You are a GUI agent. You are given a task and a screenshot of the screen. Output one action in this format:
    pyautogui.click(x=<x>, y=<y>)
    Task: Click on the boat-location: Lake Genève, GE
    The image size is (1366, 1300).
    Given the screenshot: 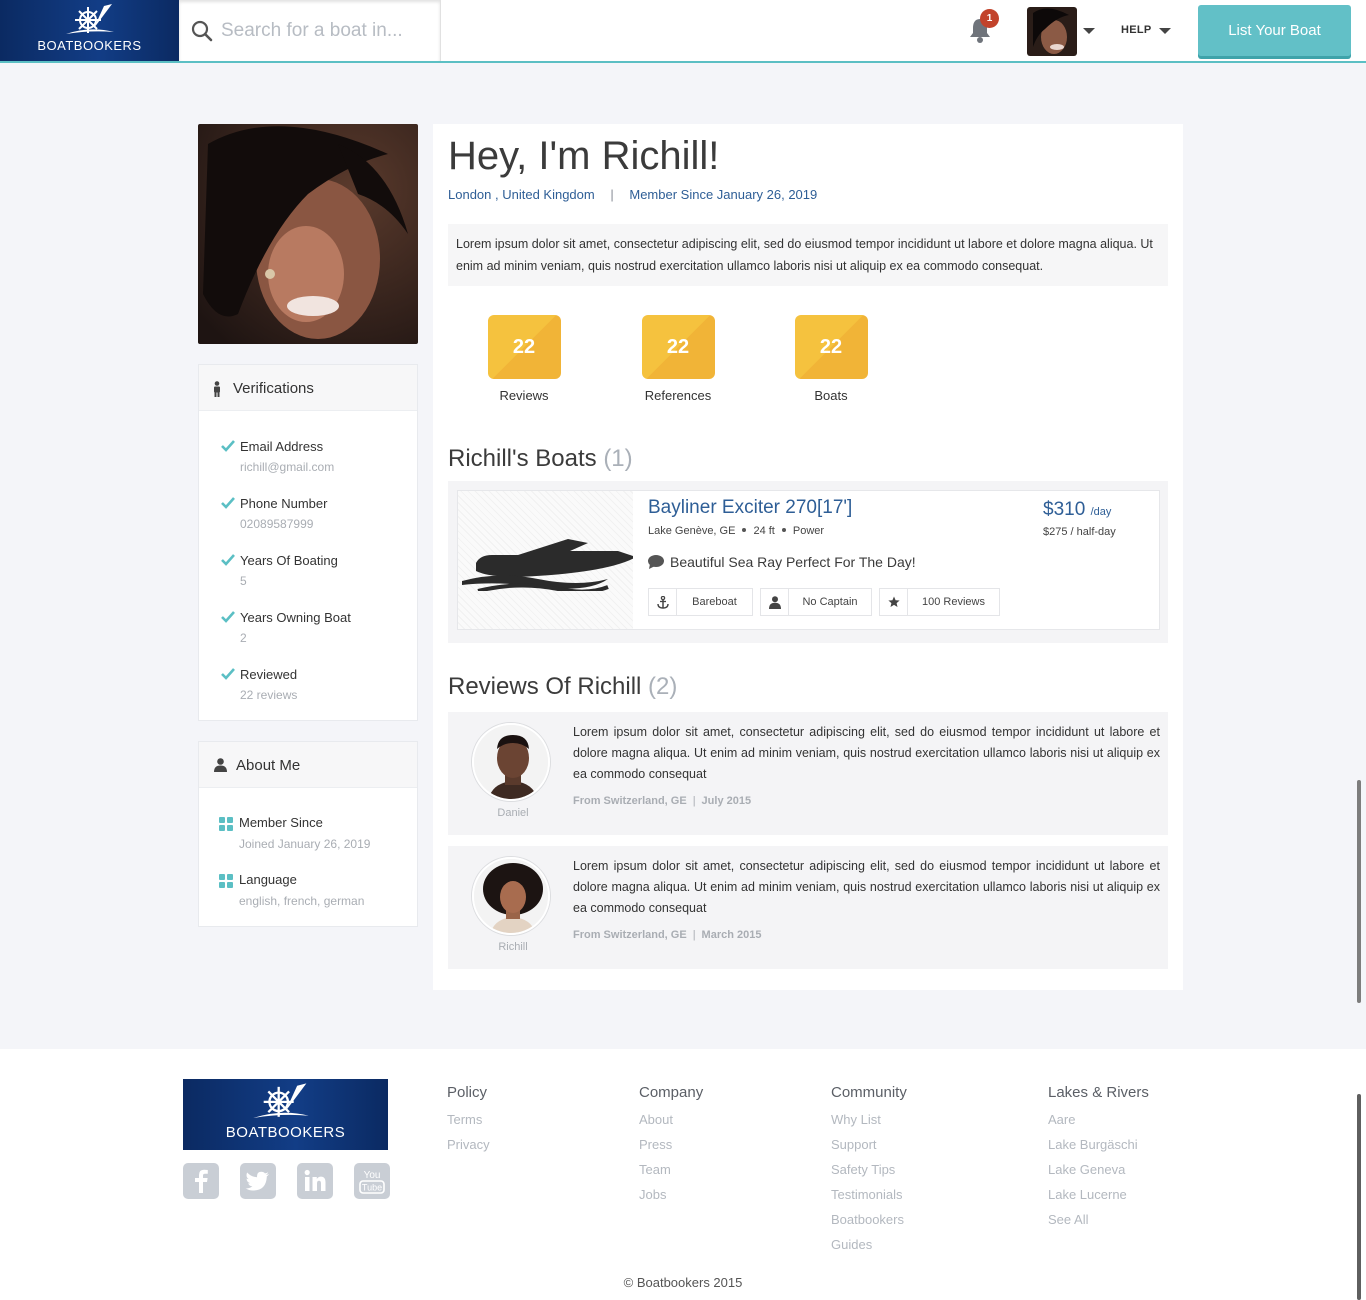 What is the action you would take?
    pyautogui.click(x=692, y=531)
    